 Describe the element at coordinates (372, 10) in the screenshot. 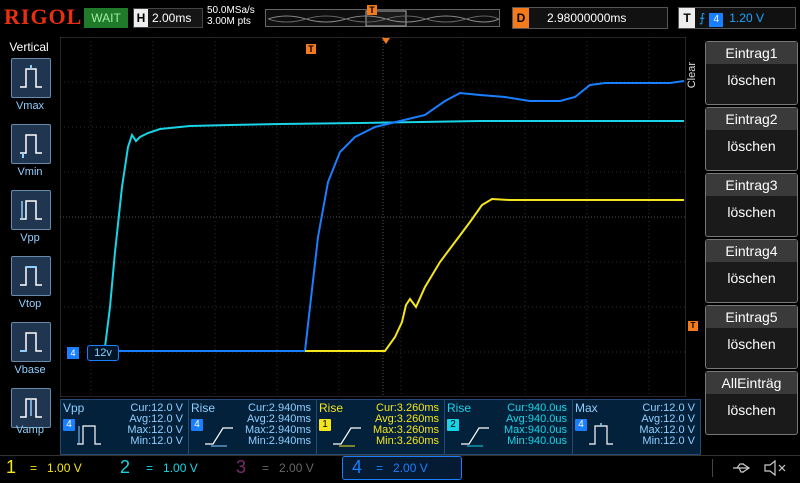

I see `trigger-position-marker: T` at that location.